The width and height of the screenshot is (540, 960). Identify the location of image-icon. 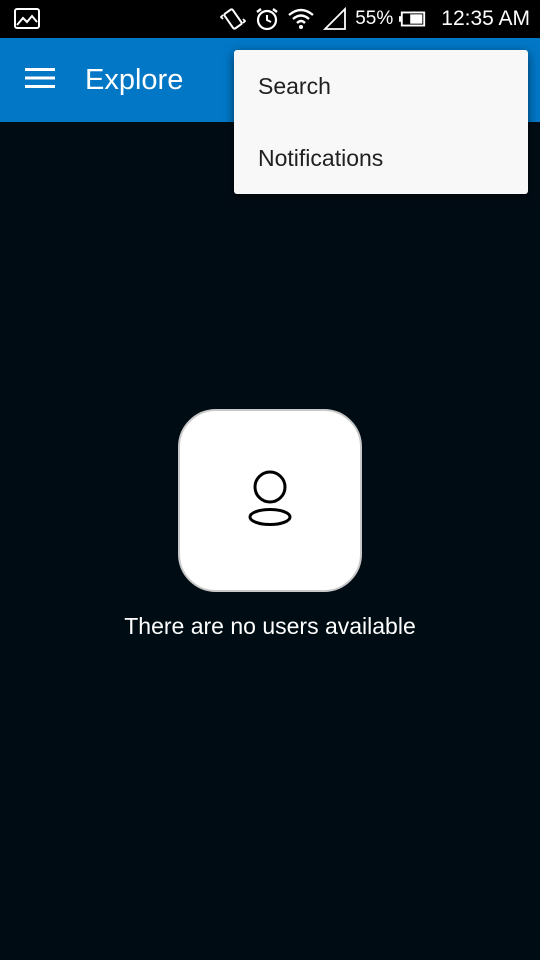
(27, 19).